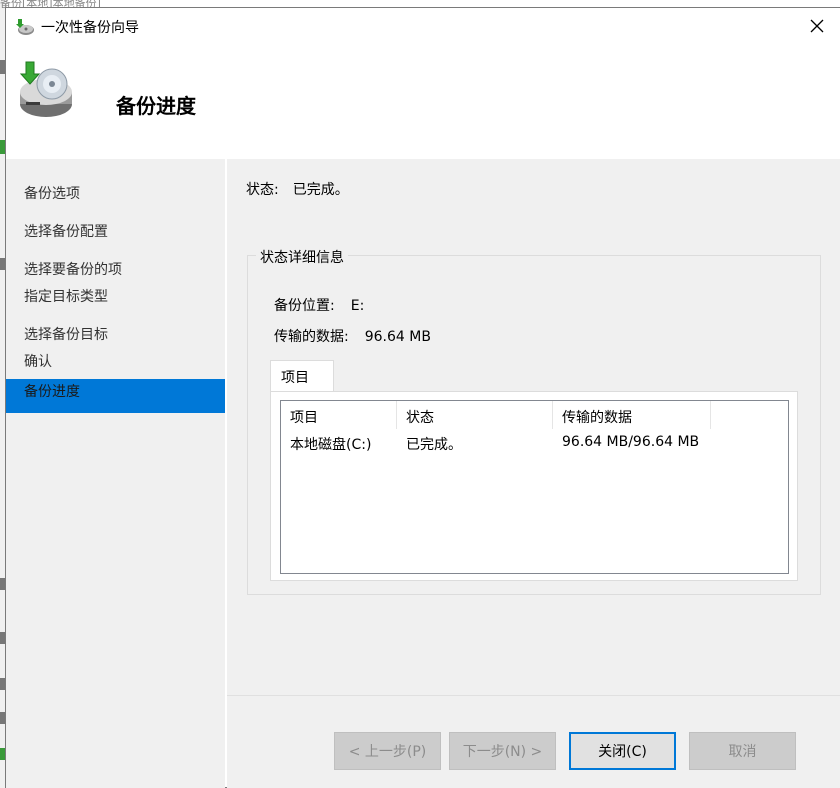 The image size is (840, 788). What do you see at coordinates (44, 90) in the screenshot?
I see `backup-wizard-icon` at bounding box center [44, 90].